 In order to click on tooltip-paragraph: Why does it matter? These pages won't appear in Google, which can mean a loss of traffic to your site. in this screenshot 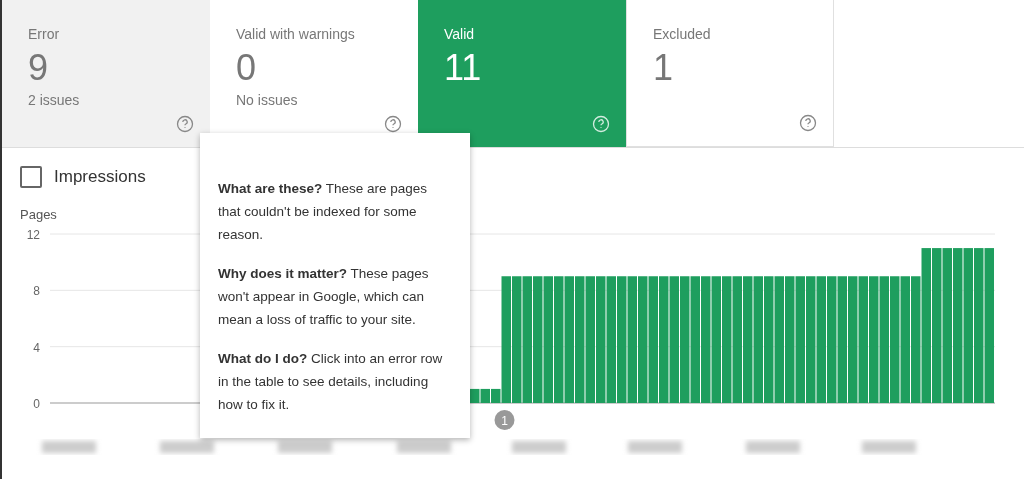, I will do `click(324, 297)`.